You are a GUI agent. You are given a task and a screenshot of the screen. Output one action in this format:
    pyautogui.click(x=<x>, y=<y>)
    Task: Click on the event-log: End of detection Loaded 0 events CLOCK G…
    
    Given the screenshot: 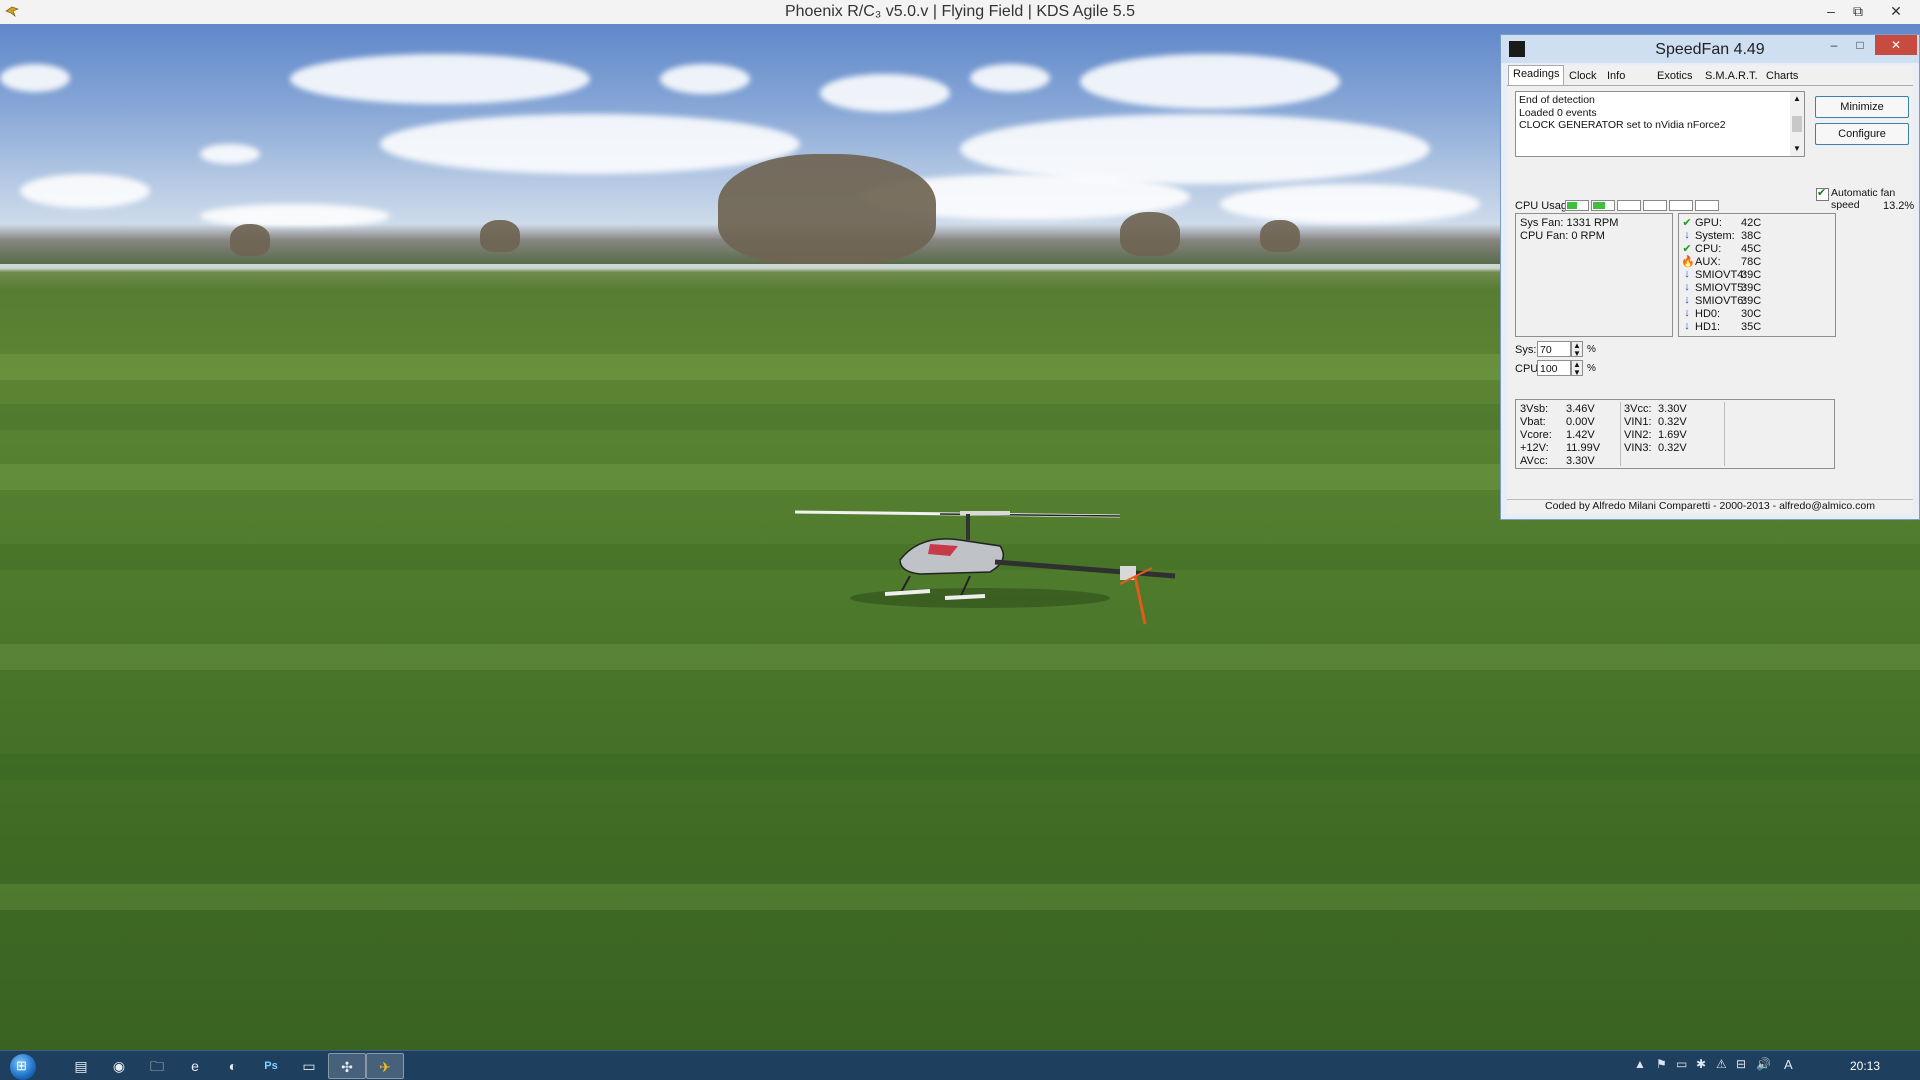 What is the action you would take?
    pyautogui.click(x=1660, y=124)
    